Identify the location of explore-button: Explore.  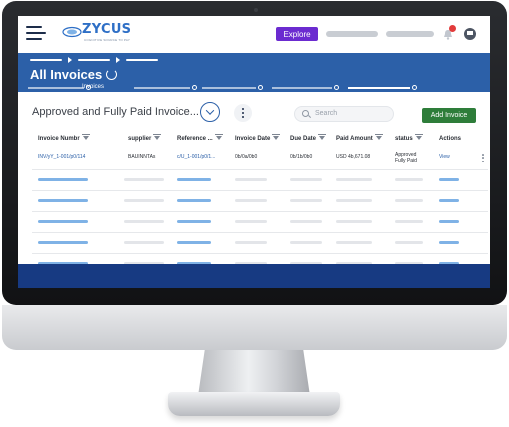
(297, 34).